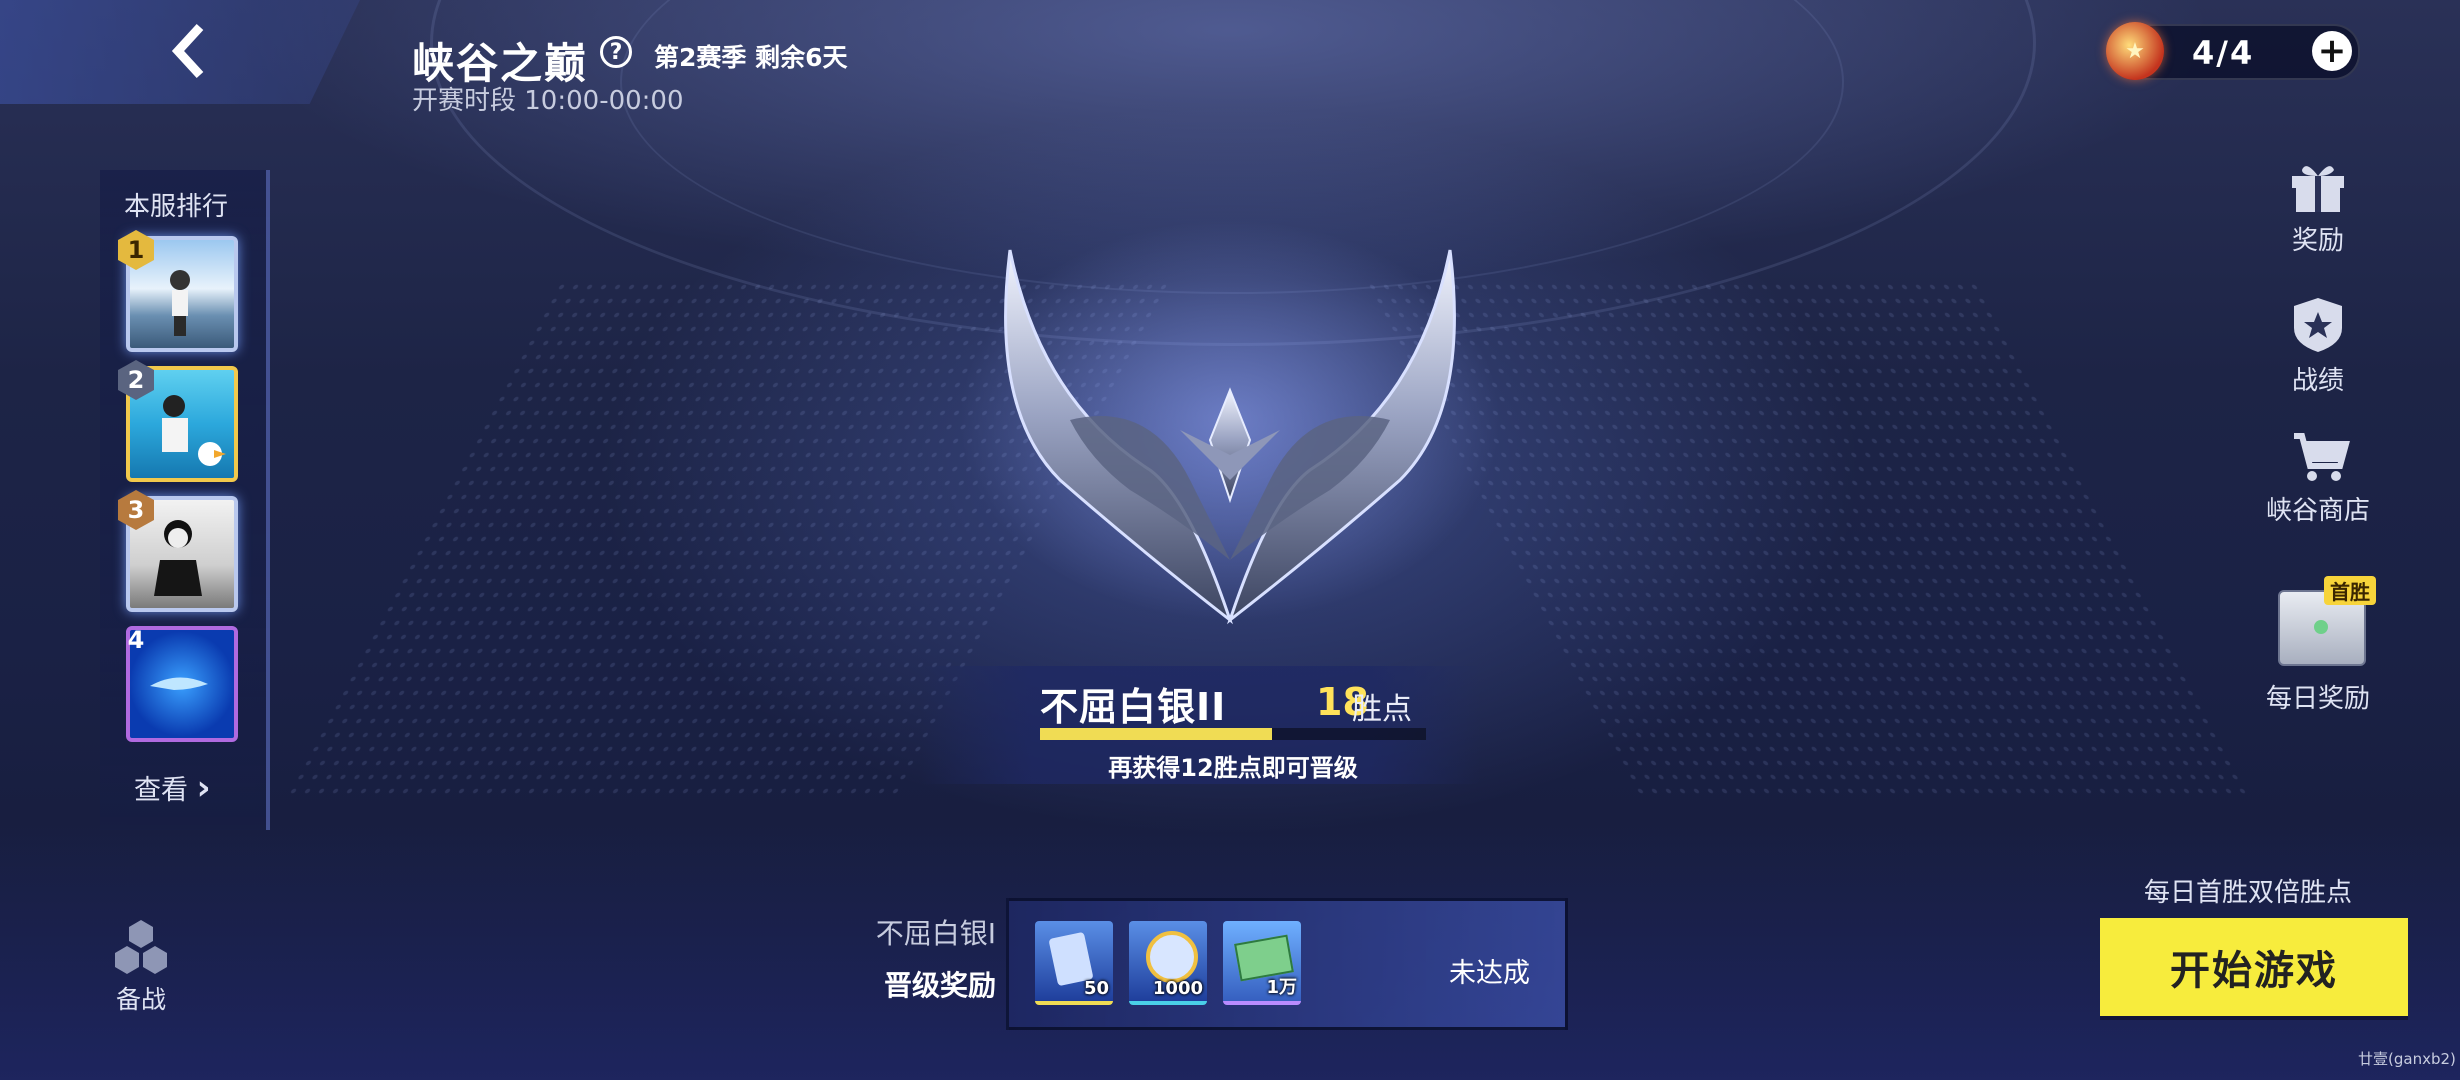  What do you see at coordinates (1156, 734) in the screenshot?
I see `rank-progress-fill` at bounding box center [1156, 734].